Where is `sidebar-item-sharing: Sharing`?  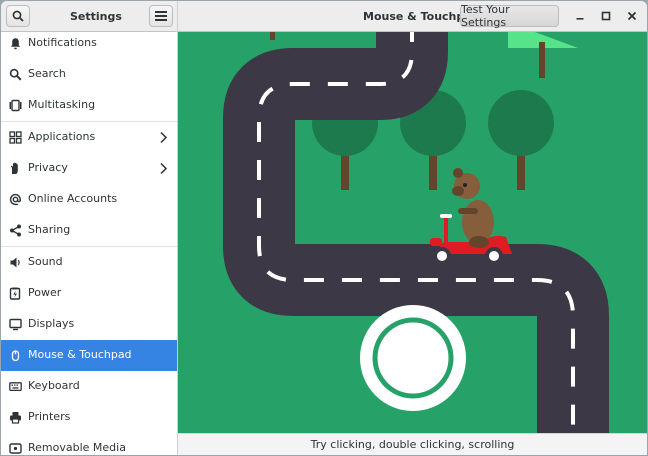 sidebar-item-sharing: Sharing is located at coordinates (89, 230).